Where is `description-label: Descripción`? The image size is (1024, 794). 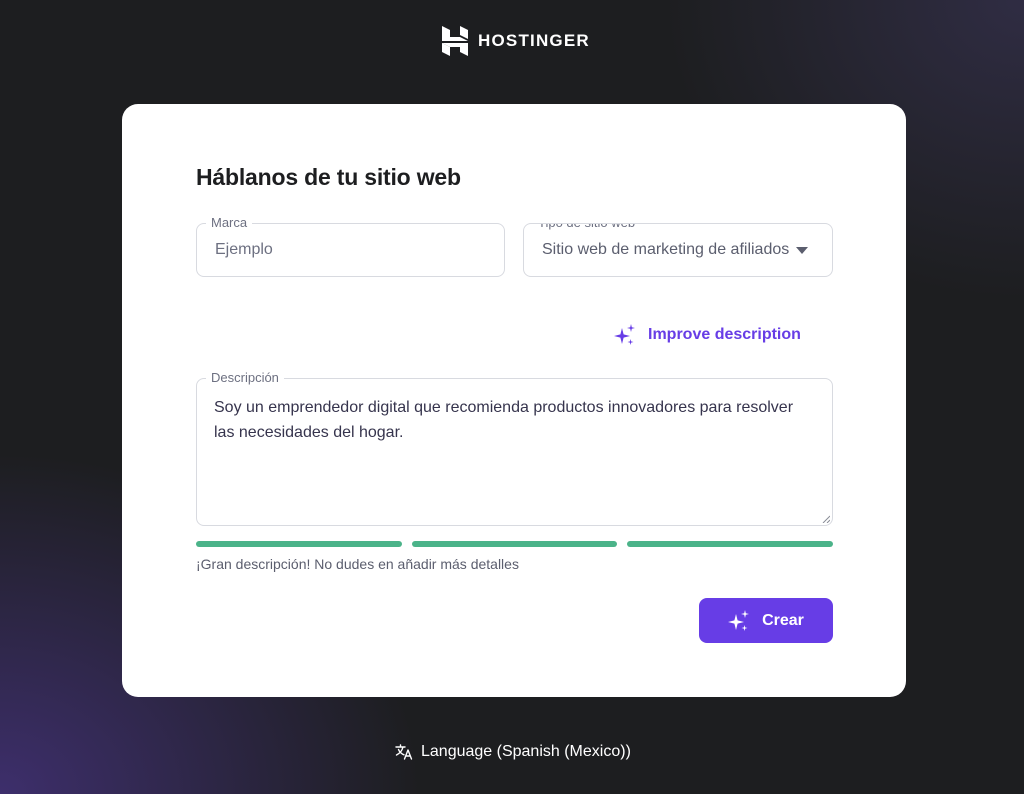 description-label: Descripción is located at coordinates (245, 378).